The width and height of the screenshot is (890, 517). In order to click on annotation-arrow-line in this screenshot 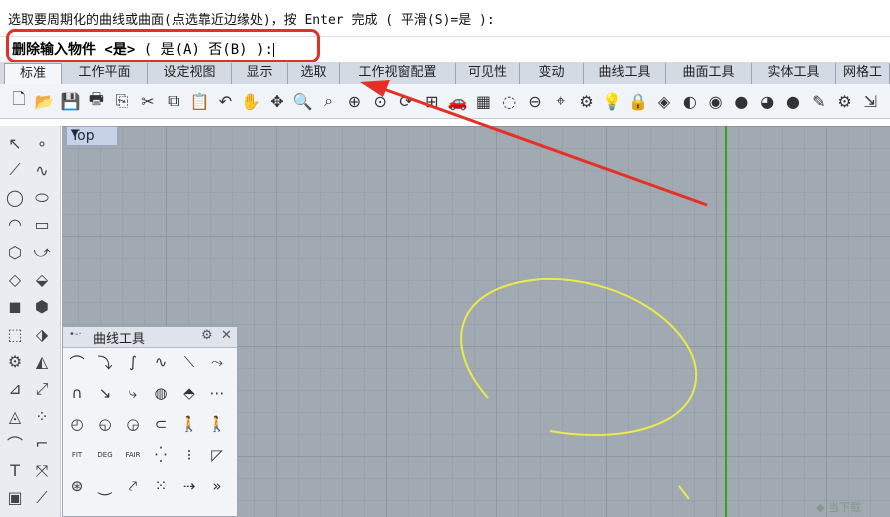, I will do `click(542, 146)`.